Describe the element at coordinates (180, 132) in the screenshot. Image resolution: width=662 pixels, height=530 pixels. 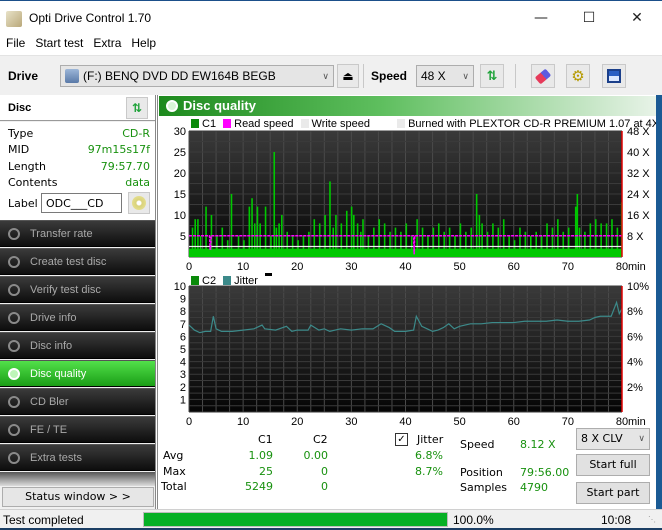
I see `y-tick-label: 30` at that location.